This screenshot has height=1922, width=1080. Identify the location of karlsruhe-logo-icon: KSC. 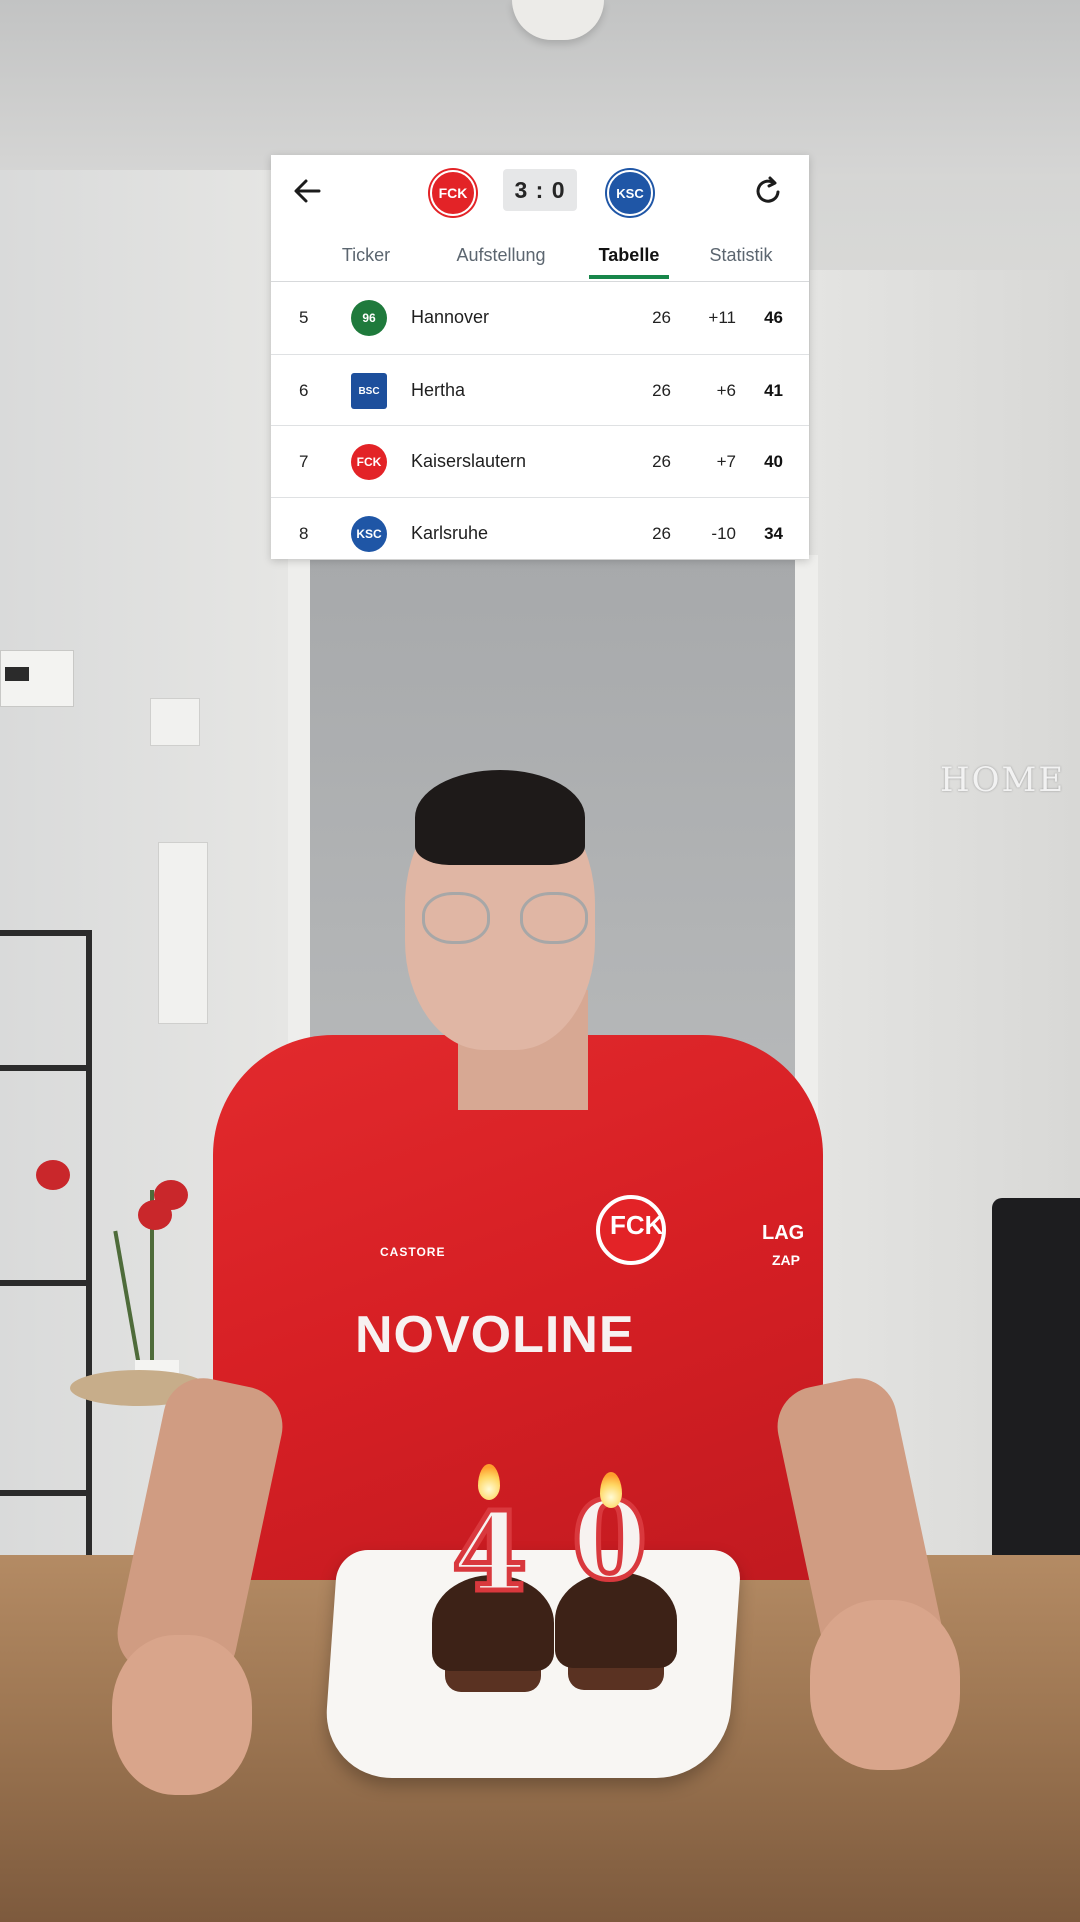
(369, 534).